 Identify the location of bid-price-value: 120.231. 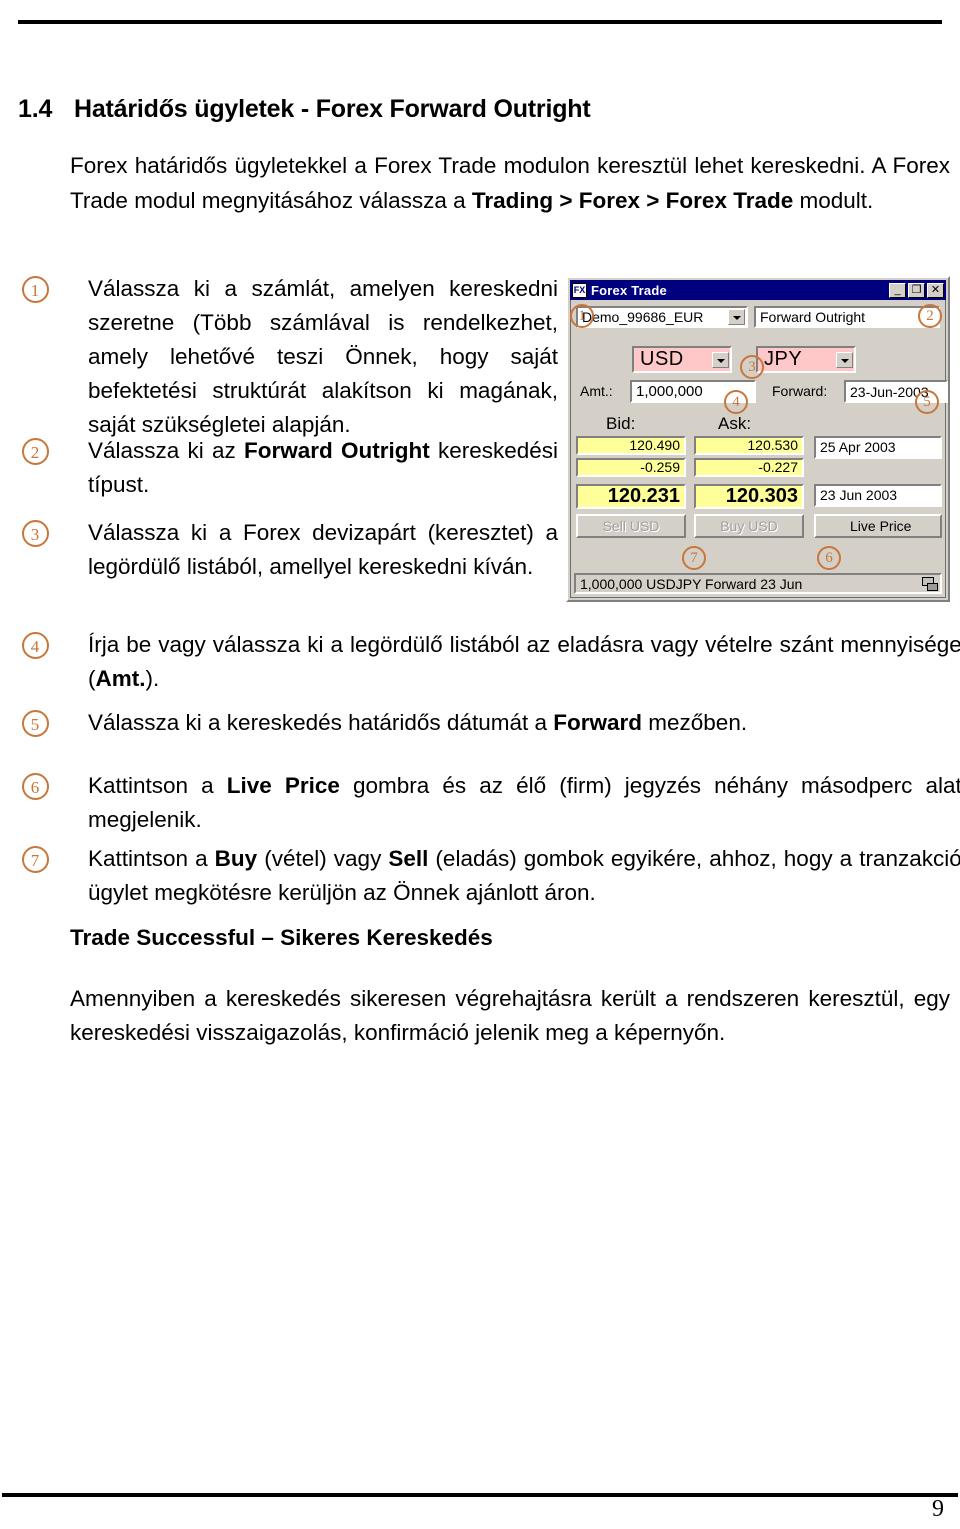
(631, 496).